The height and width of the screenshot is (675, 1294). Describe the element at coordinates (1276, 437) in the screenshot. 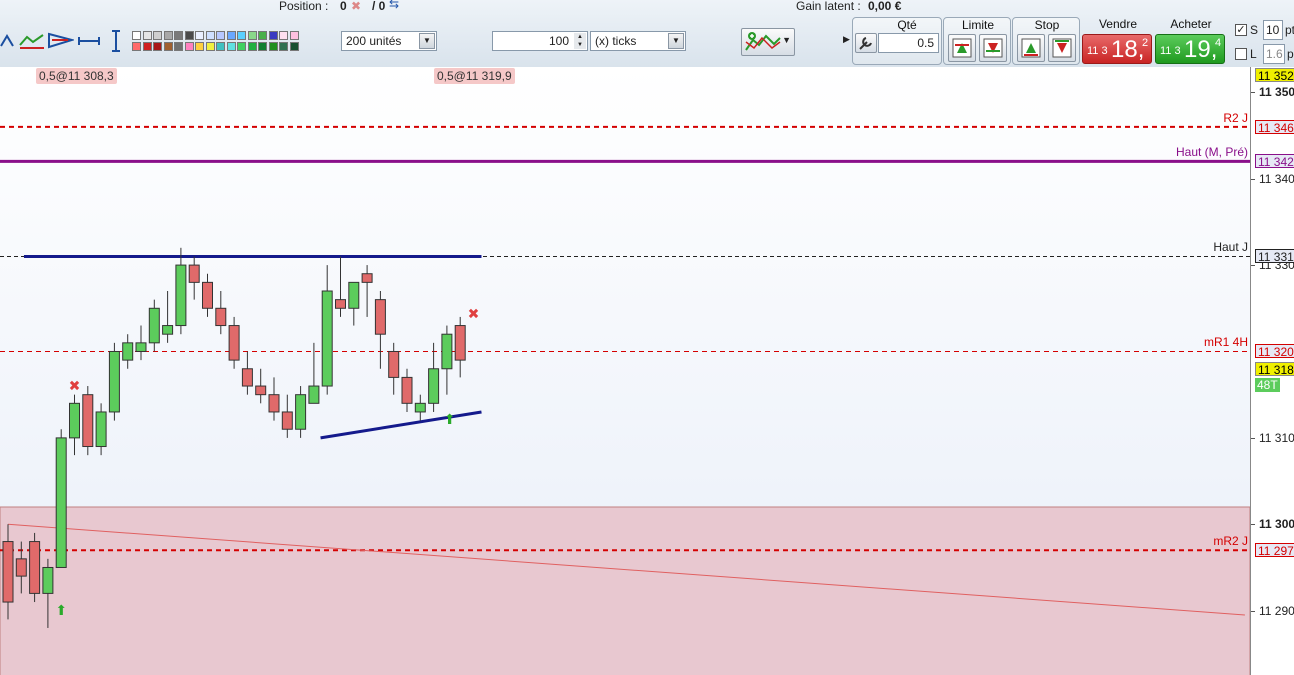

I see `axis-tick-label: 11 310` at that location.